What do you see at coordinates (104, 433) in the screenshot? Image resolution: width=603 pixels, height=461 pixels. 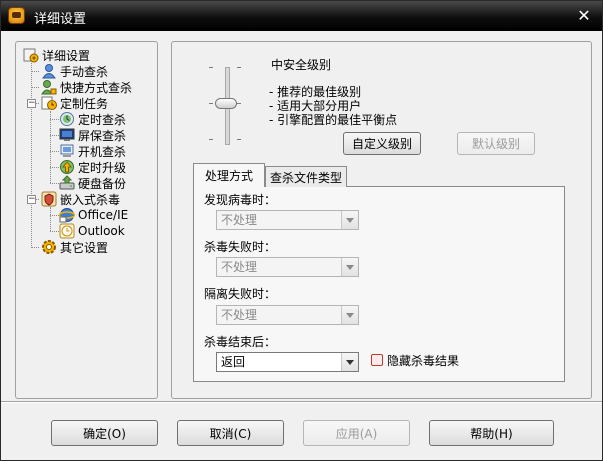 I see `ok-button: 确定(O)` at bounding box center [104, 433].